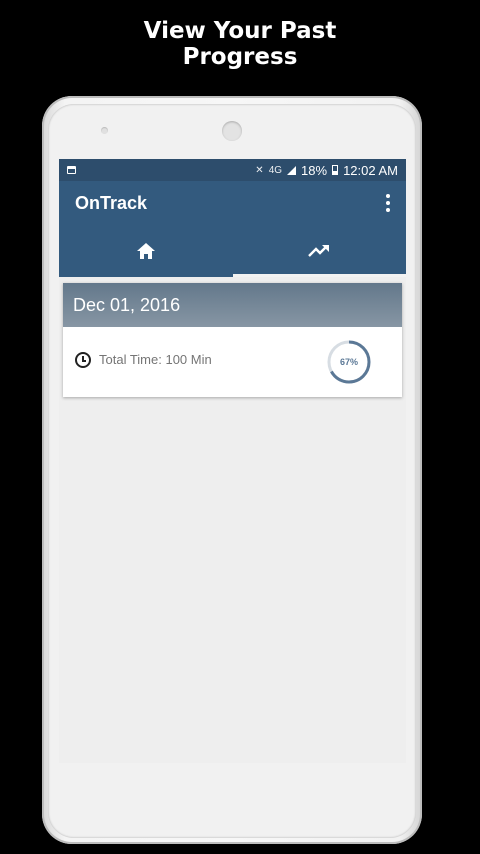 This screenshot has width=480, height=854. I want to click on session-card: Dec 01, 2016 Total Time: 100 Min 67%, so click(232, 340).